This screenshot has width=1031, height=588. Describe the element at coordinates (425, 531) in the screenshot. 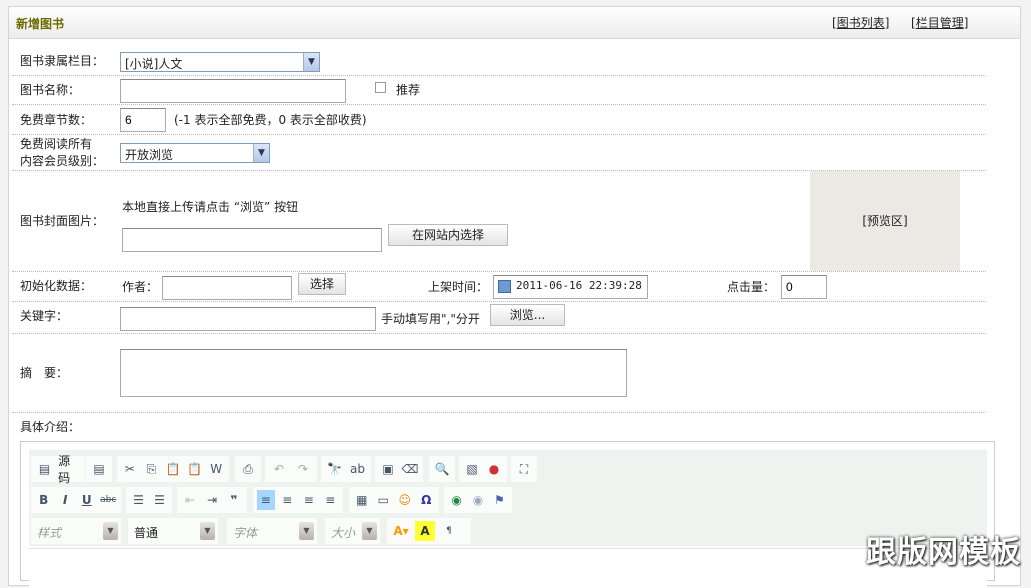

I see `bg-color-icon: A` at that location.